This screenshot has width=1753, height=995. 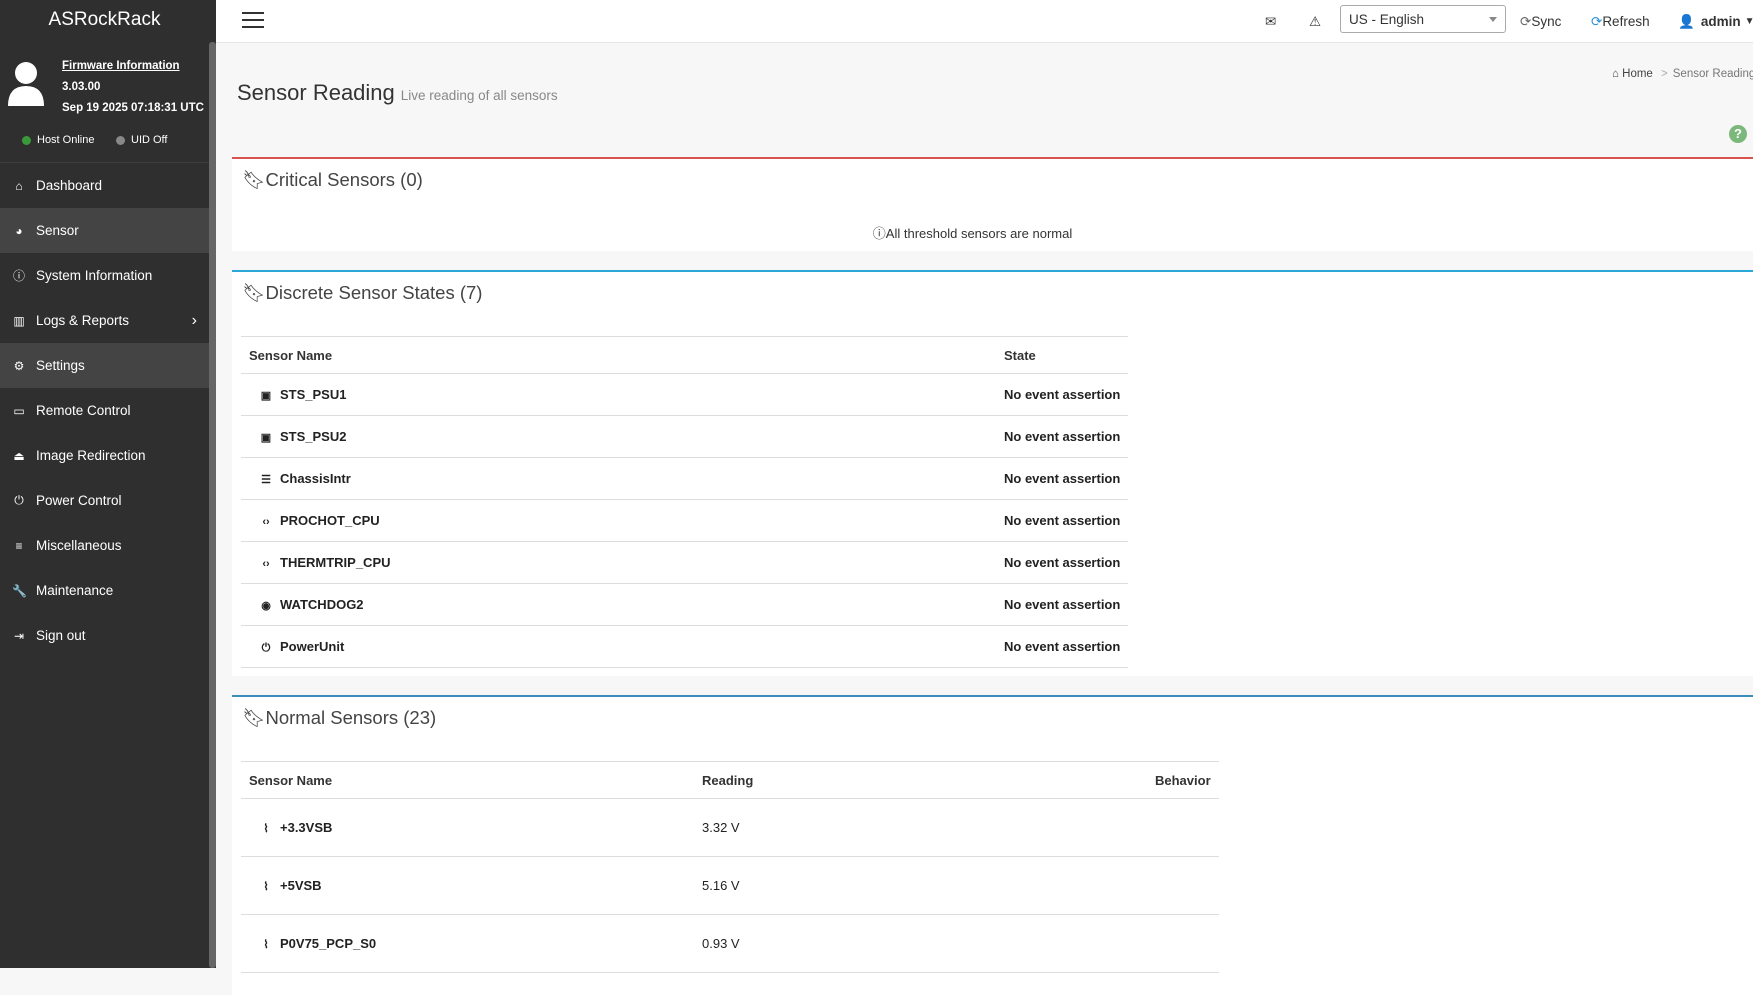 What do you see at coordinates (984, 21) in the screenshot?
I see `top-header: ✉ ⚠ US - English ⟳ Sync ⟳ Refresh 👤 admin ▼` at bounding box center [984, 21].